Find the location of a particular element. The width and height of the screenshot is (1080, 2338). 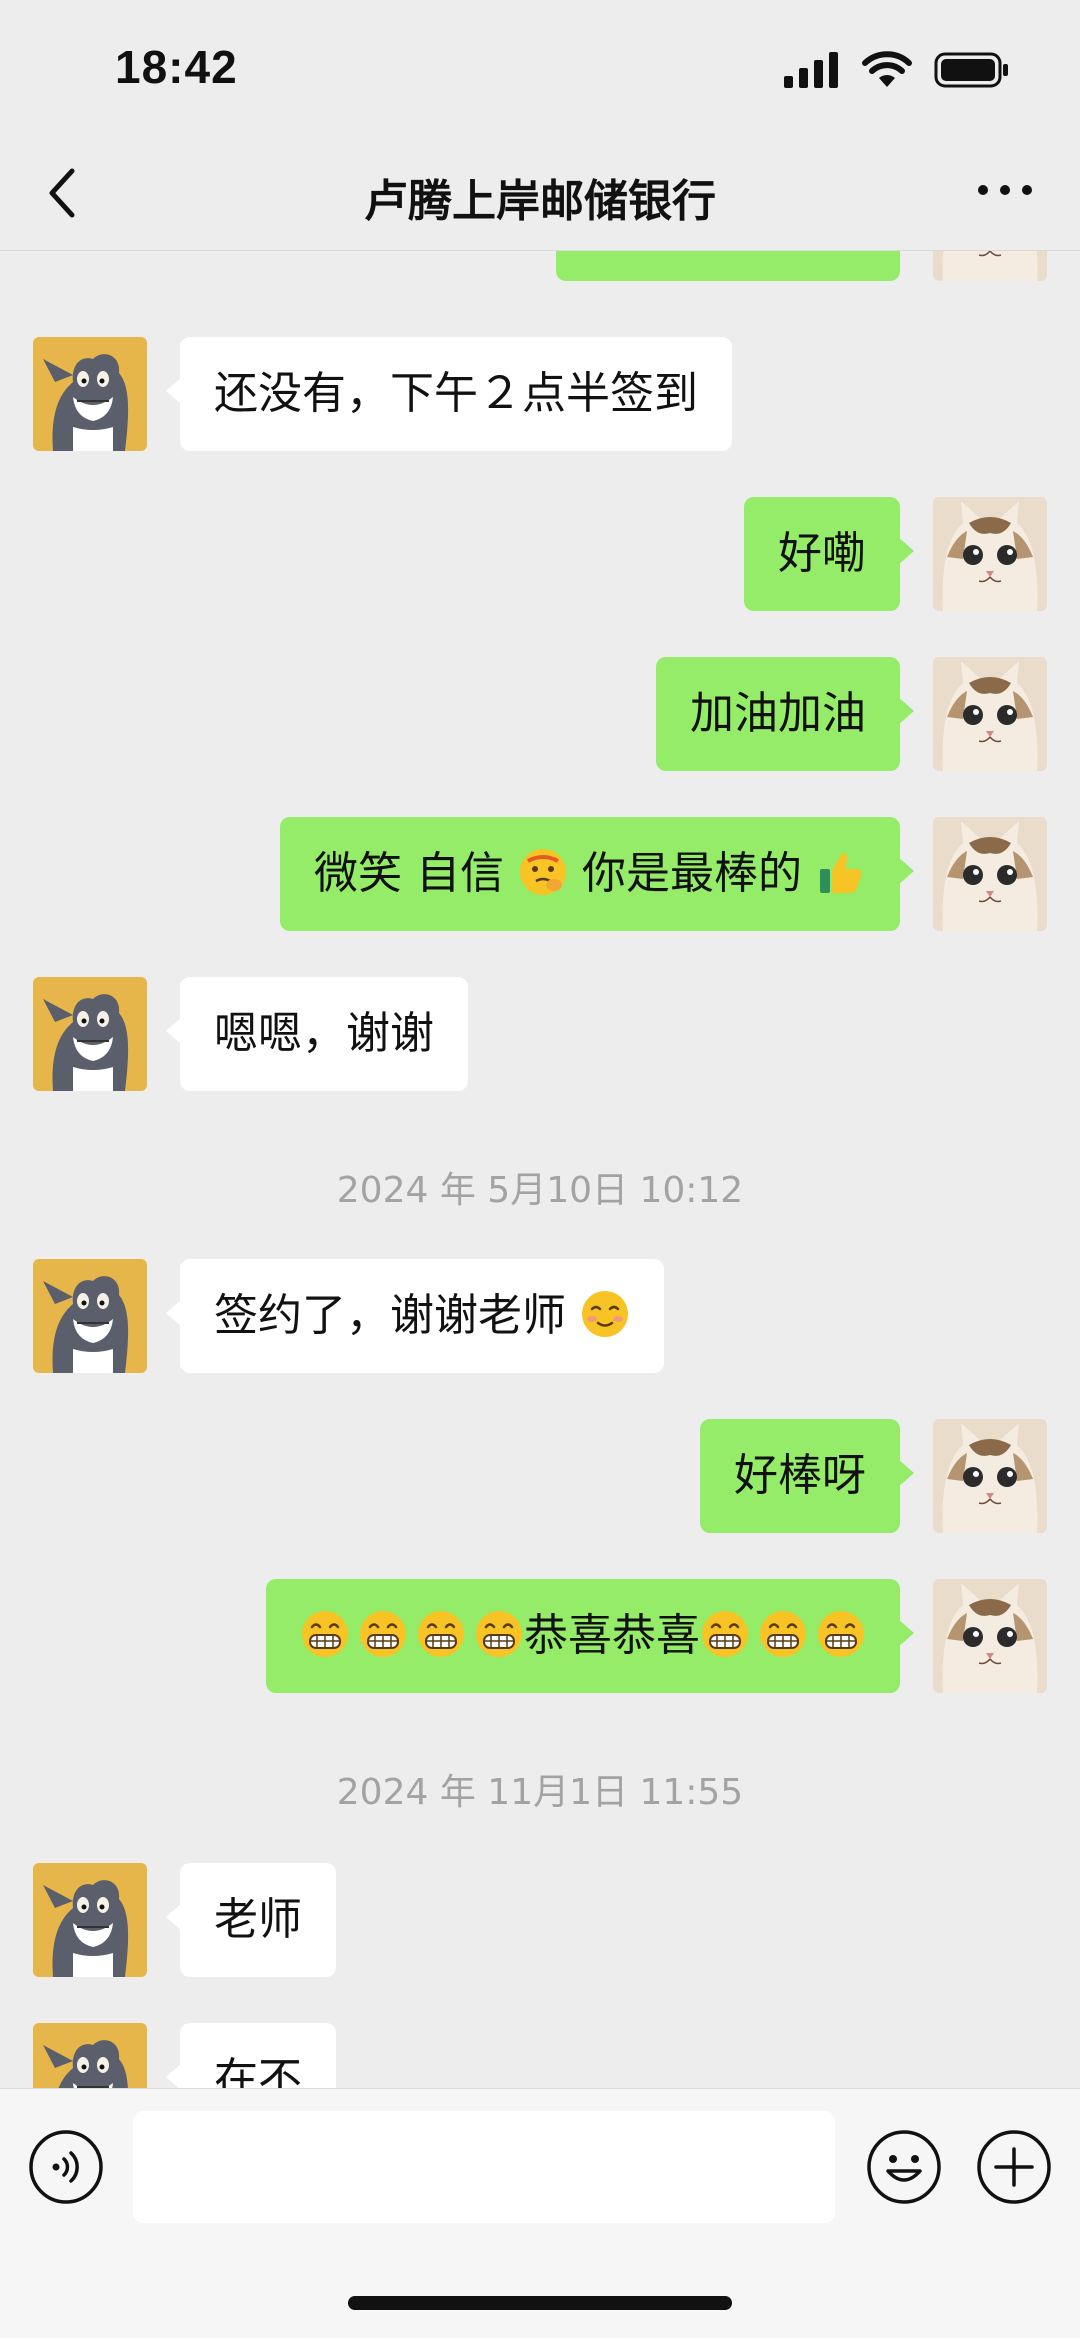

message-text: 好棒呀 is located at coordinates (800, 1475).